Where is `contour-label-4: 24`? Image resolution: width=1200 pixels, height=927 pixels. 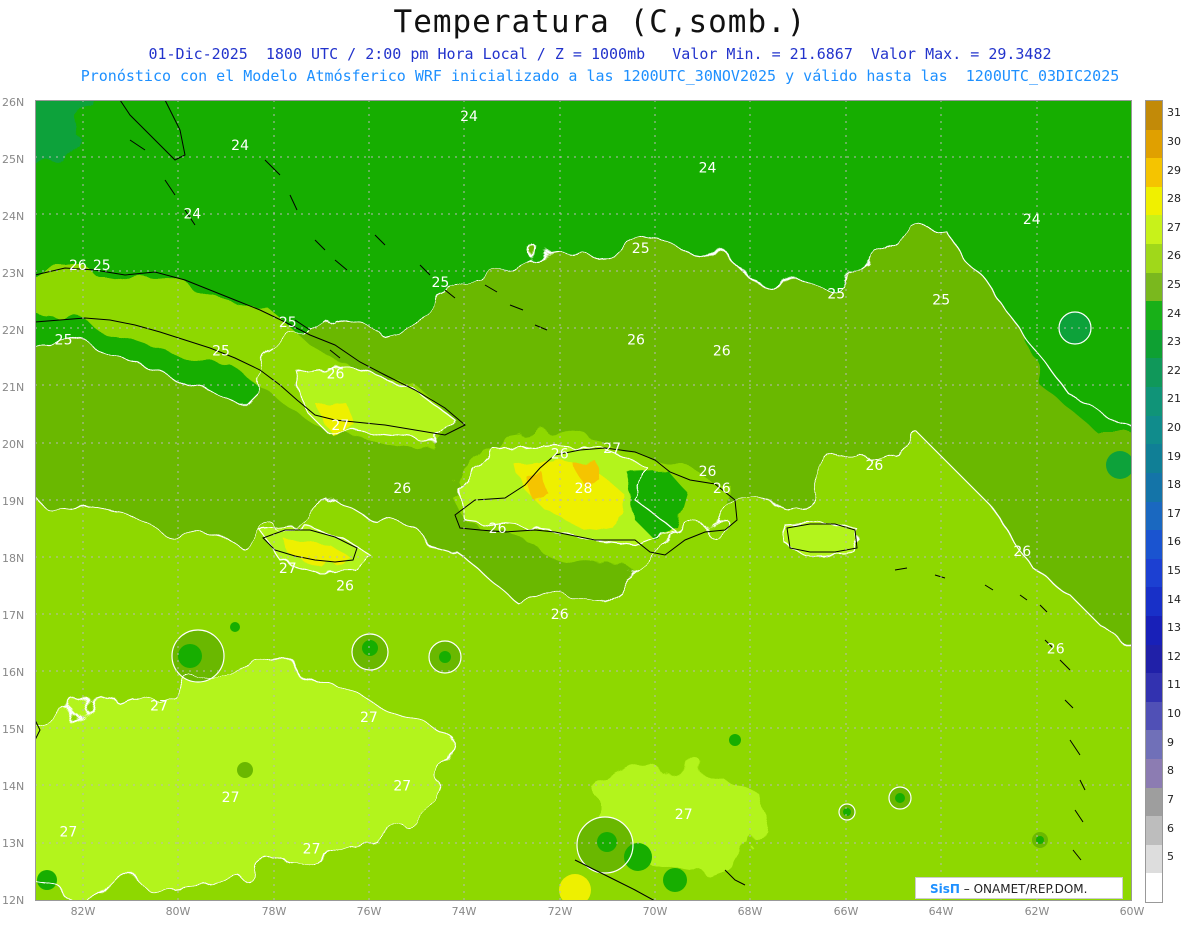 contour-label-4: 24 is located at coordinates (1032, 220).